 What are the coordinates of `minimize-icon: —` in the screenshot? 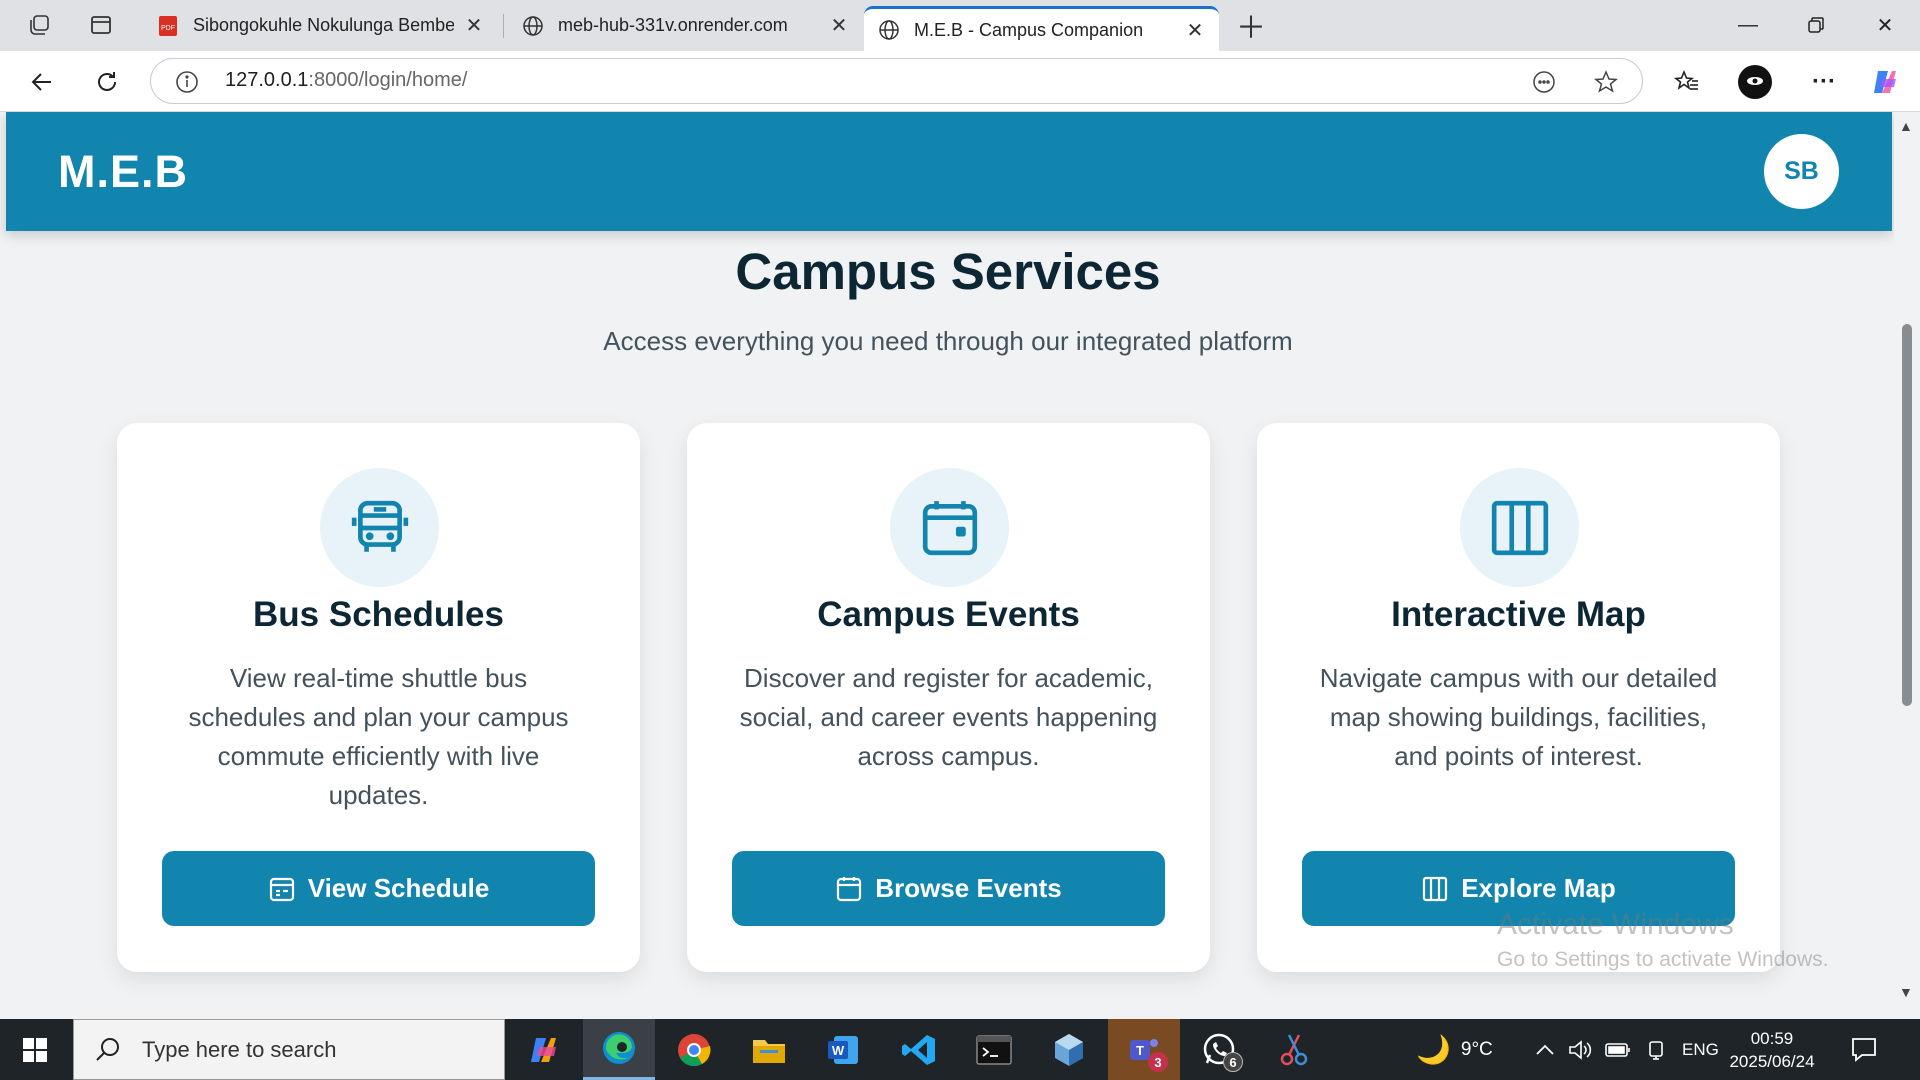 It's located at (1748, 25).